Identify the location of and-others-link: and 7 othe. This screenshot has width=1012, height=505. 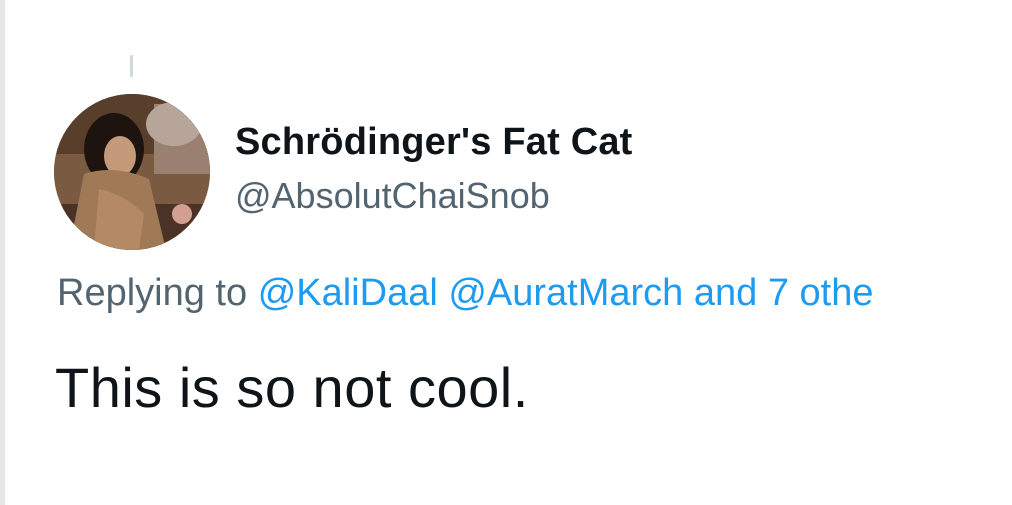
(784, 293).